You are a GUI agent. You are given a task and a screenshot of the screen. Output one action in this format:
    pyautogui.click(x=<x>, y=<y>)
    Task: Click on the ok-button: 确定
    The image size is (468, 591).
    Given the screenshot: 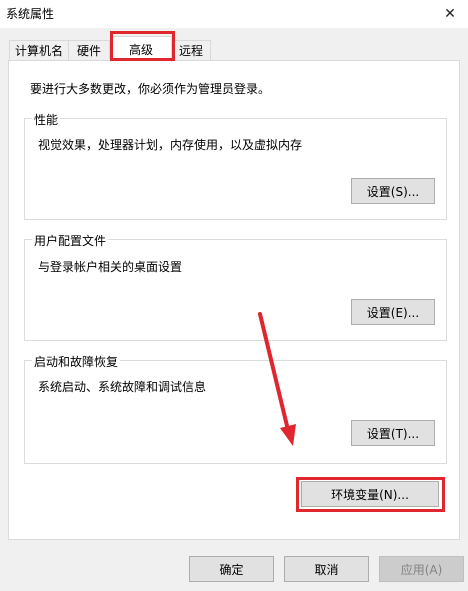 What is the action you would take?
    pyautogui.click(x=231, y=569)
    